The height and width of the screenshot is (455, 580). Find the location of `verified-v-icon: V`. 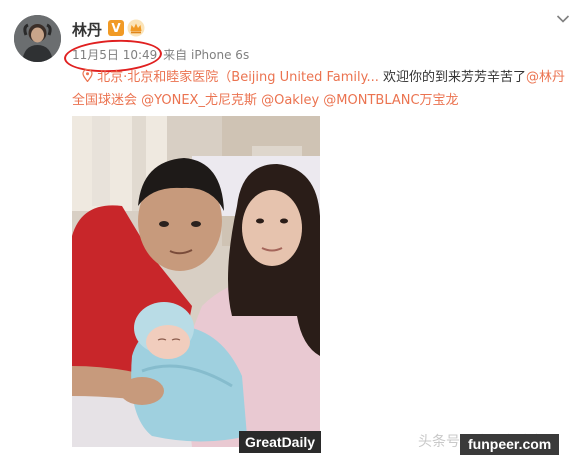

verified-v-icon: V is located at coordinates (116, 28).